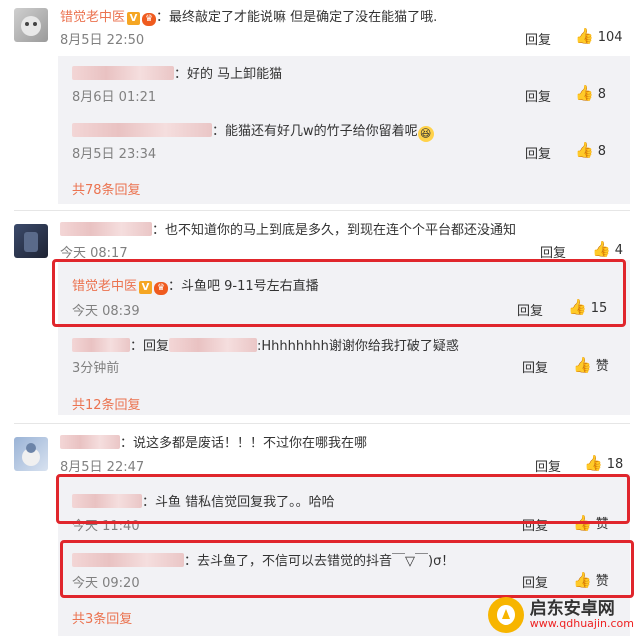 This screenshot has height=637, width=640. What do you see at coordinates (610, 37) in the screenshot?
I see `like-count: 104` at bounding box center [610, 37].